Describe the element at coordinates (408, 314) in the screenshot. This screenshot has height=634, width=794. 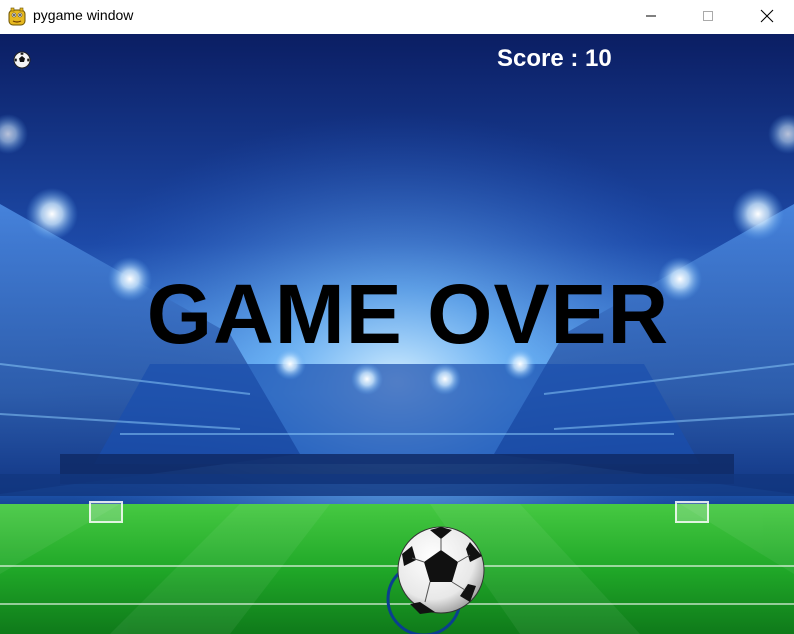
I see `game-over-text: GAME OVER` at that location.